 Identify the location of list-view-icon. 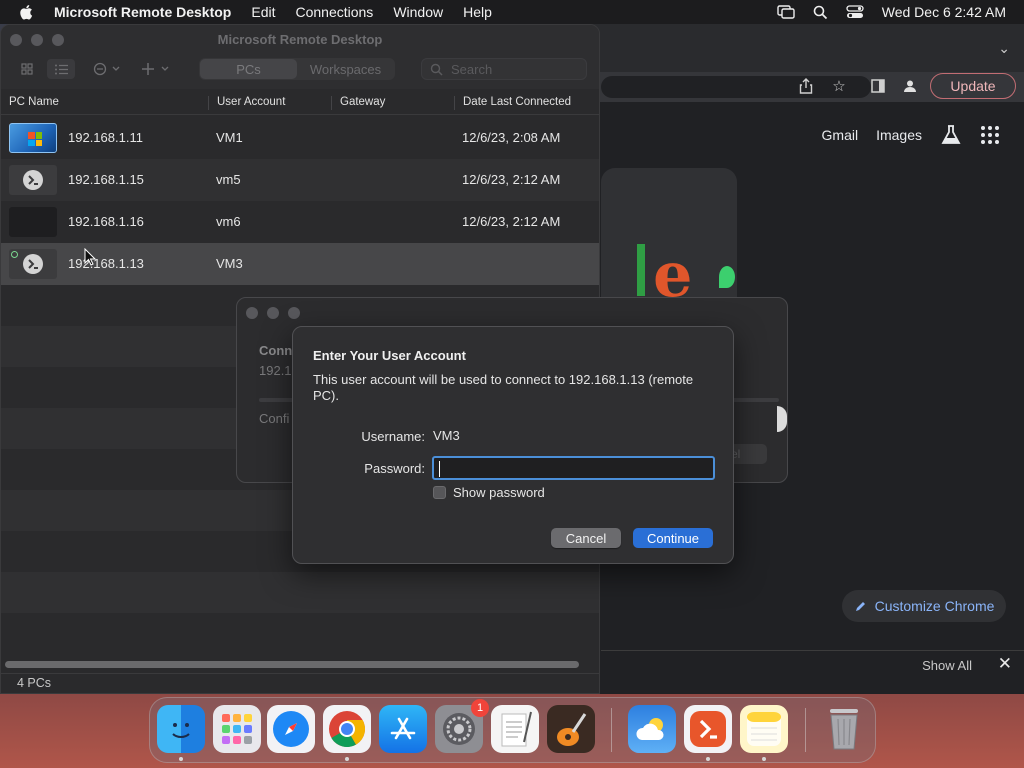
(61, 69).